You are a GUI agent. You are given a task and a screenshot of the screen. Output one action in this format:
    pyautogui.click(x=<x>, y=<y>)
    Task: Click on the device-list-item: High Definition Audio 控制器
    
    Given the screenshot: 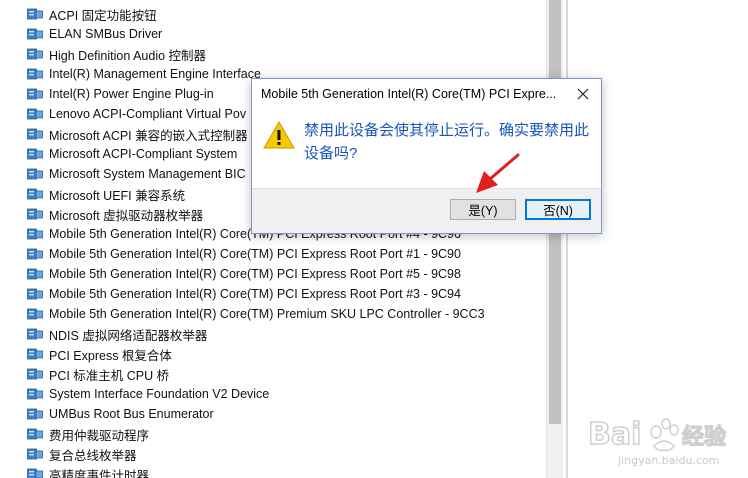 What is the action you would take?
    pyautogui.click(x=116, y=54)
    